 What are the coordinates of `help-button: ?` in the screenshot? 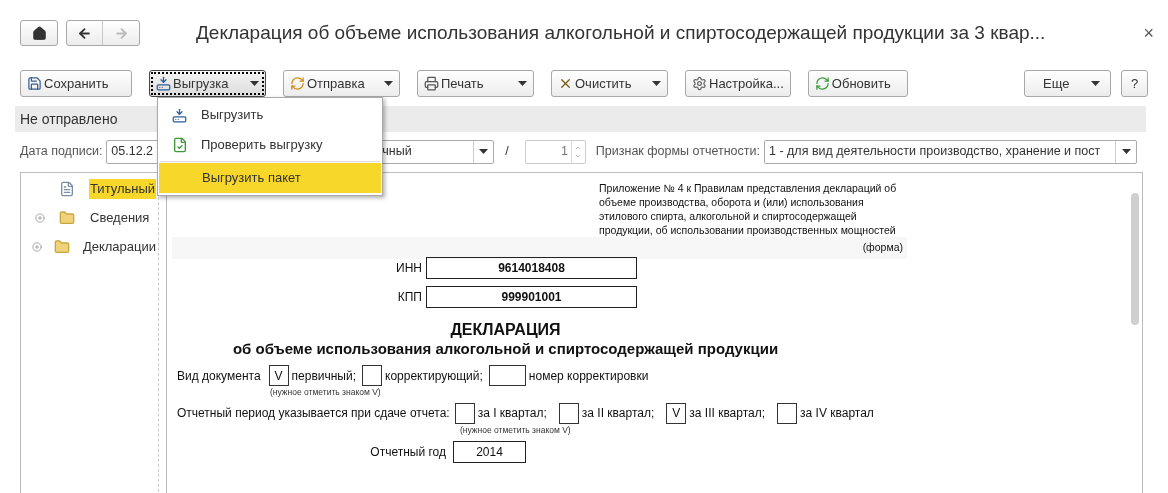 It's located at (1134, 83).